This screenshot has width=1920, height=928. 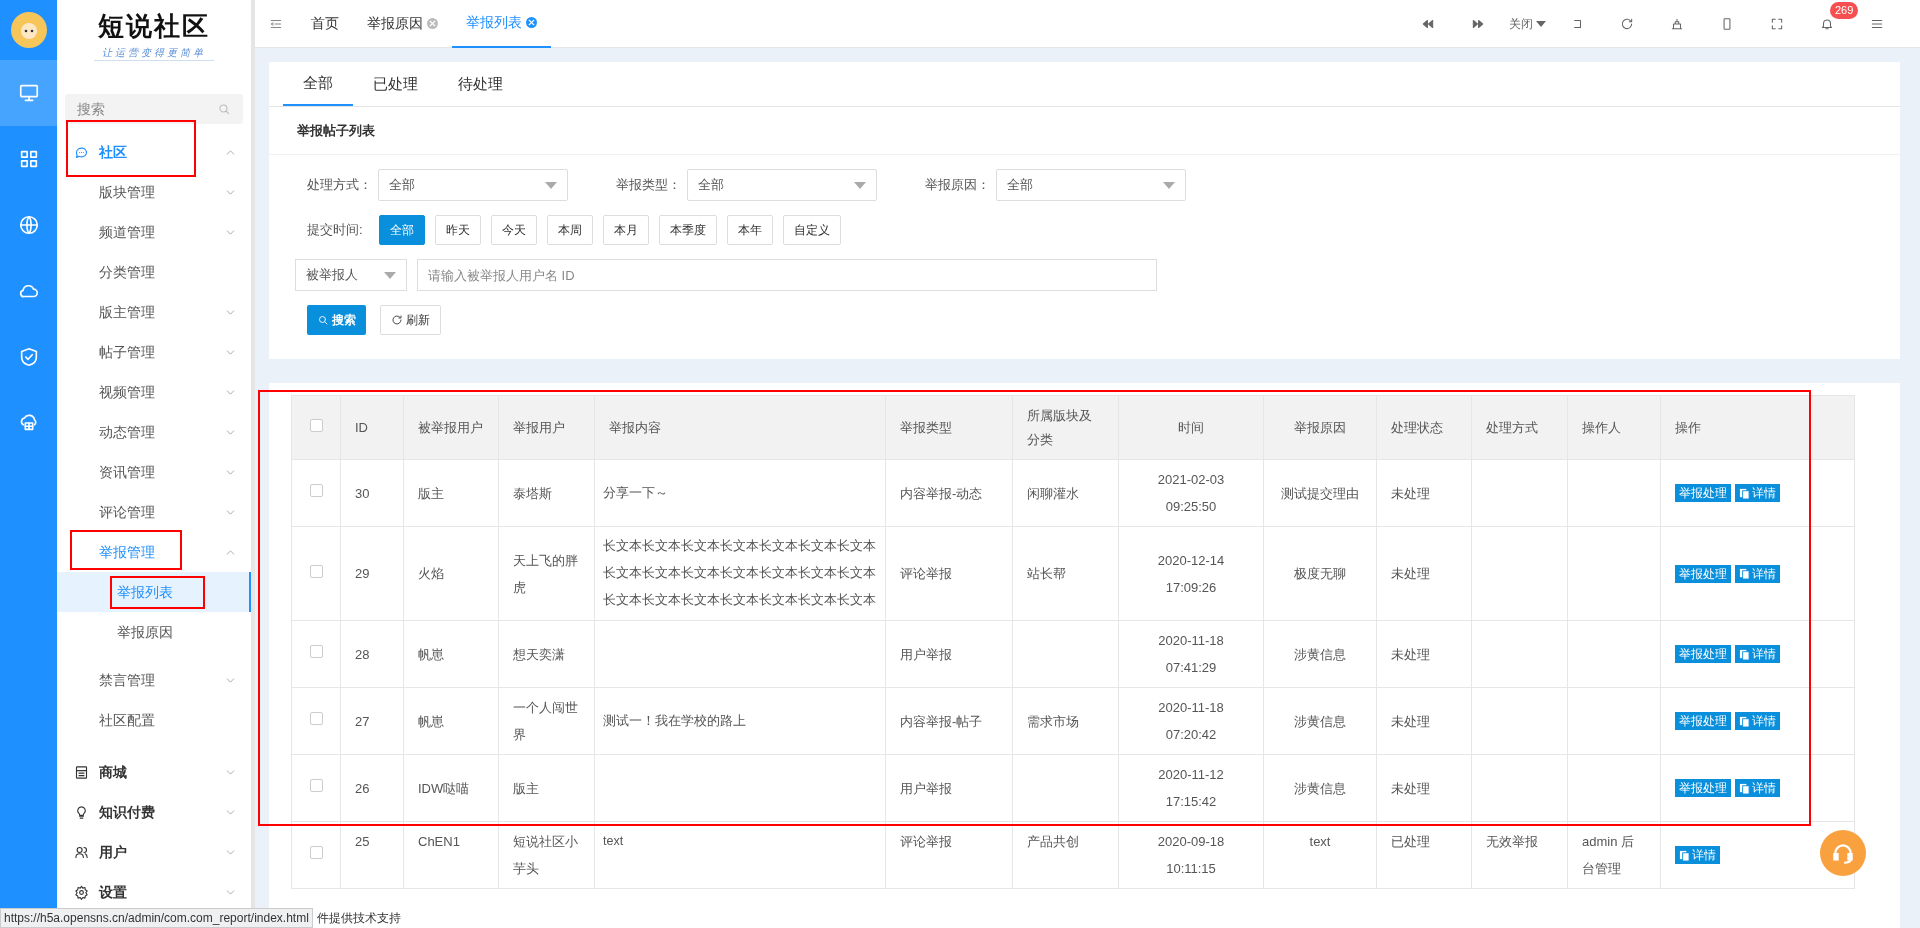 I want to click on user-search-field: 请输入被举报人用户名 ID, so click(x=787, y=275).